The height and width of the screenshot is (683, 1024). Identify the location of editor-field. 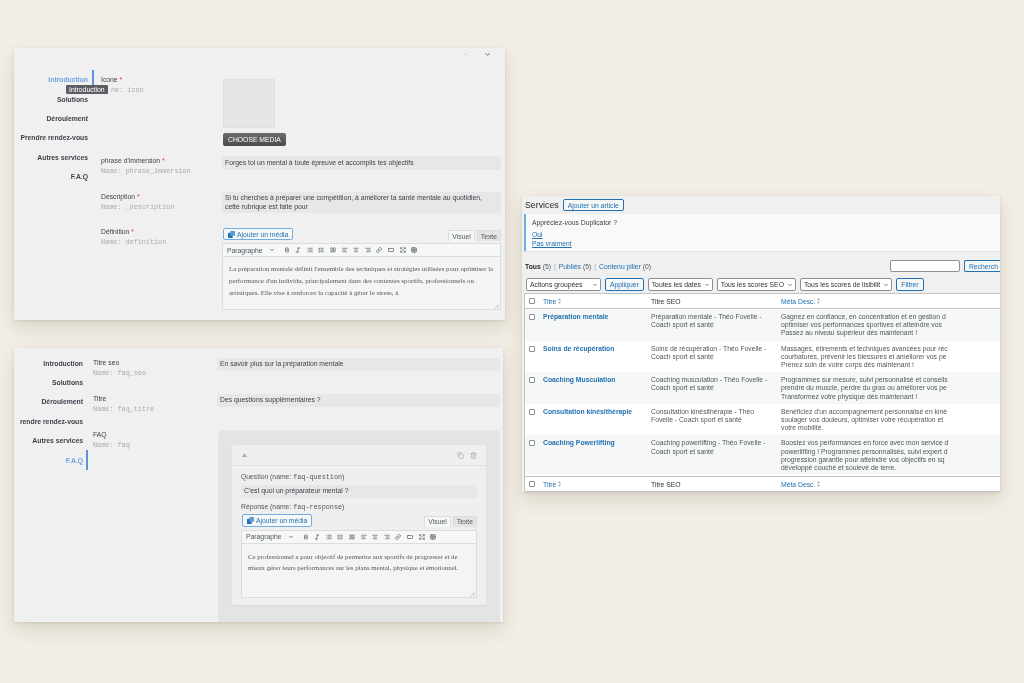
(361, 283).